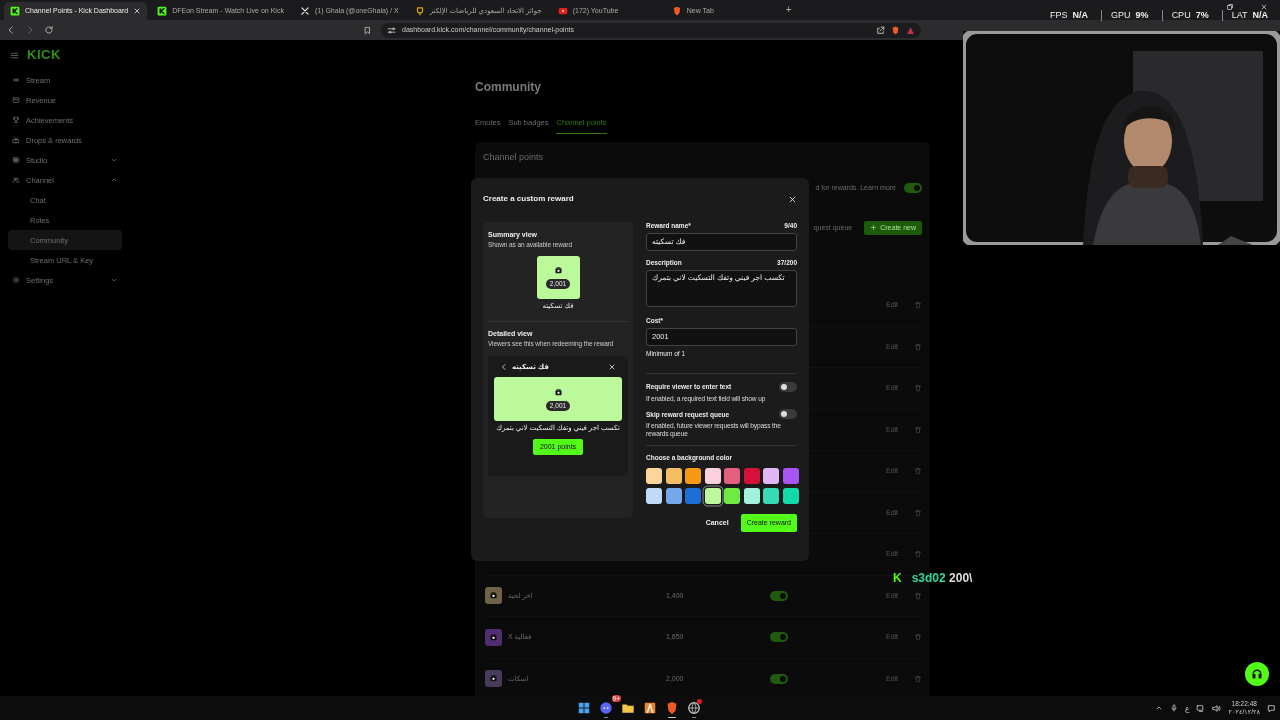 This screenshot has width=1280, height=720. I want to click on chat-bubble-icon, so click(606, 708).